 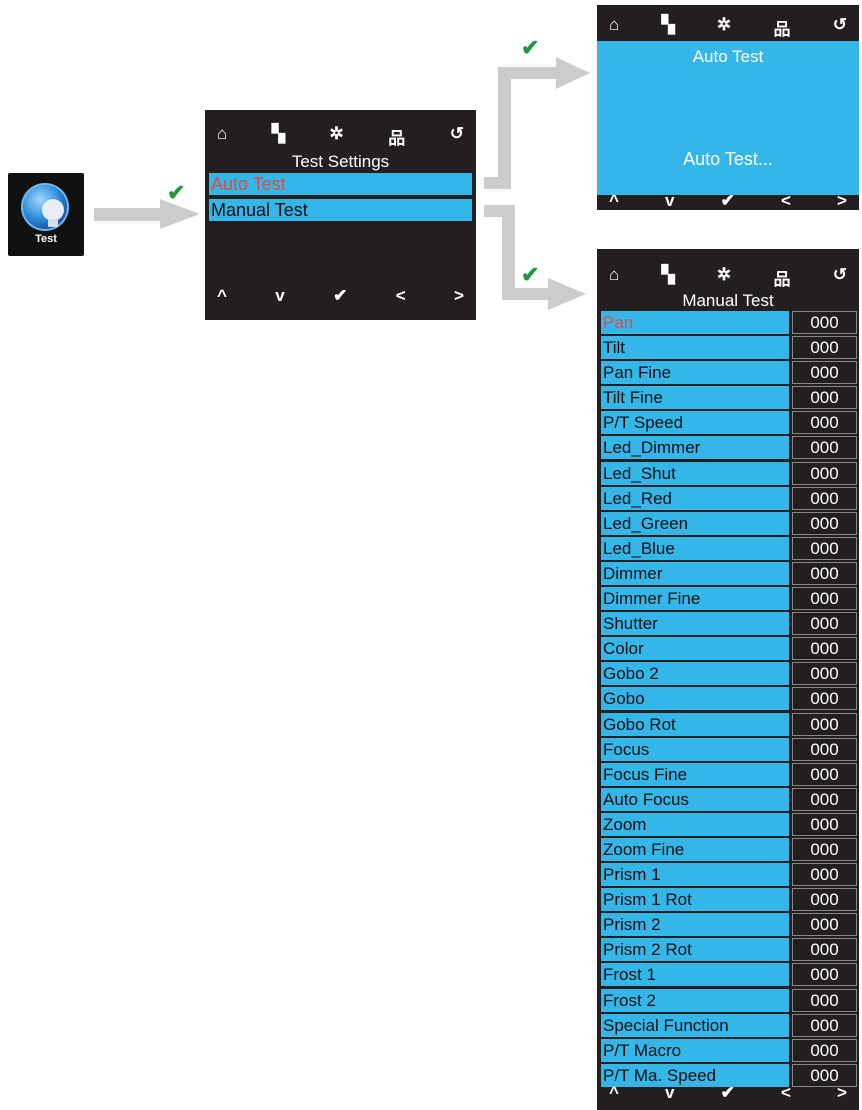 I want to click on channel-row: Special Function 000, so click(x=729, y=1025).